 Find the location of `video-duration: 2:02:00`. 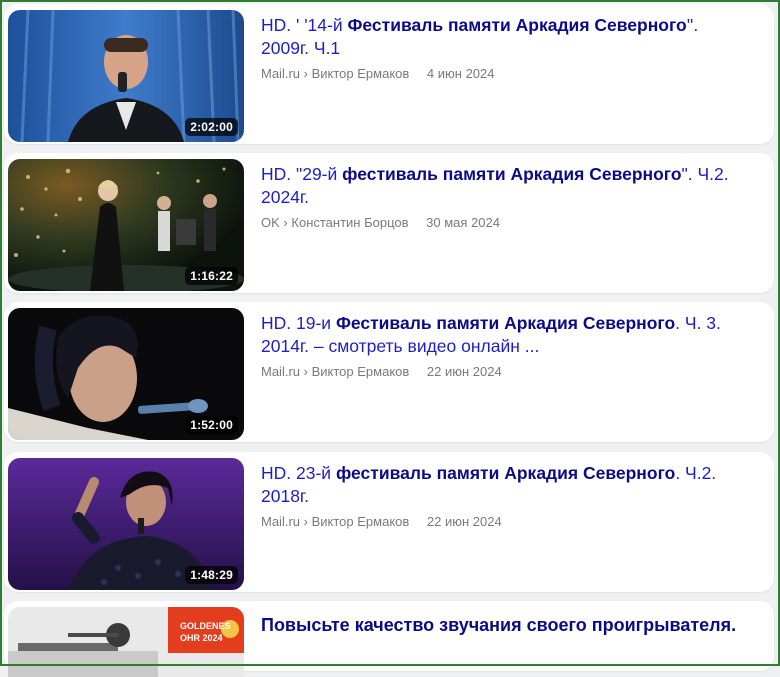

video-duration: 2:02:00 is located at coordinates (211, 127).